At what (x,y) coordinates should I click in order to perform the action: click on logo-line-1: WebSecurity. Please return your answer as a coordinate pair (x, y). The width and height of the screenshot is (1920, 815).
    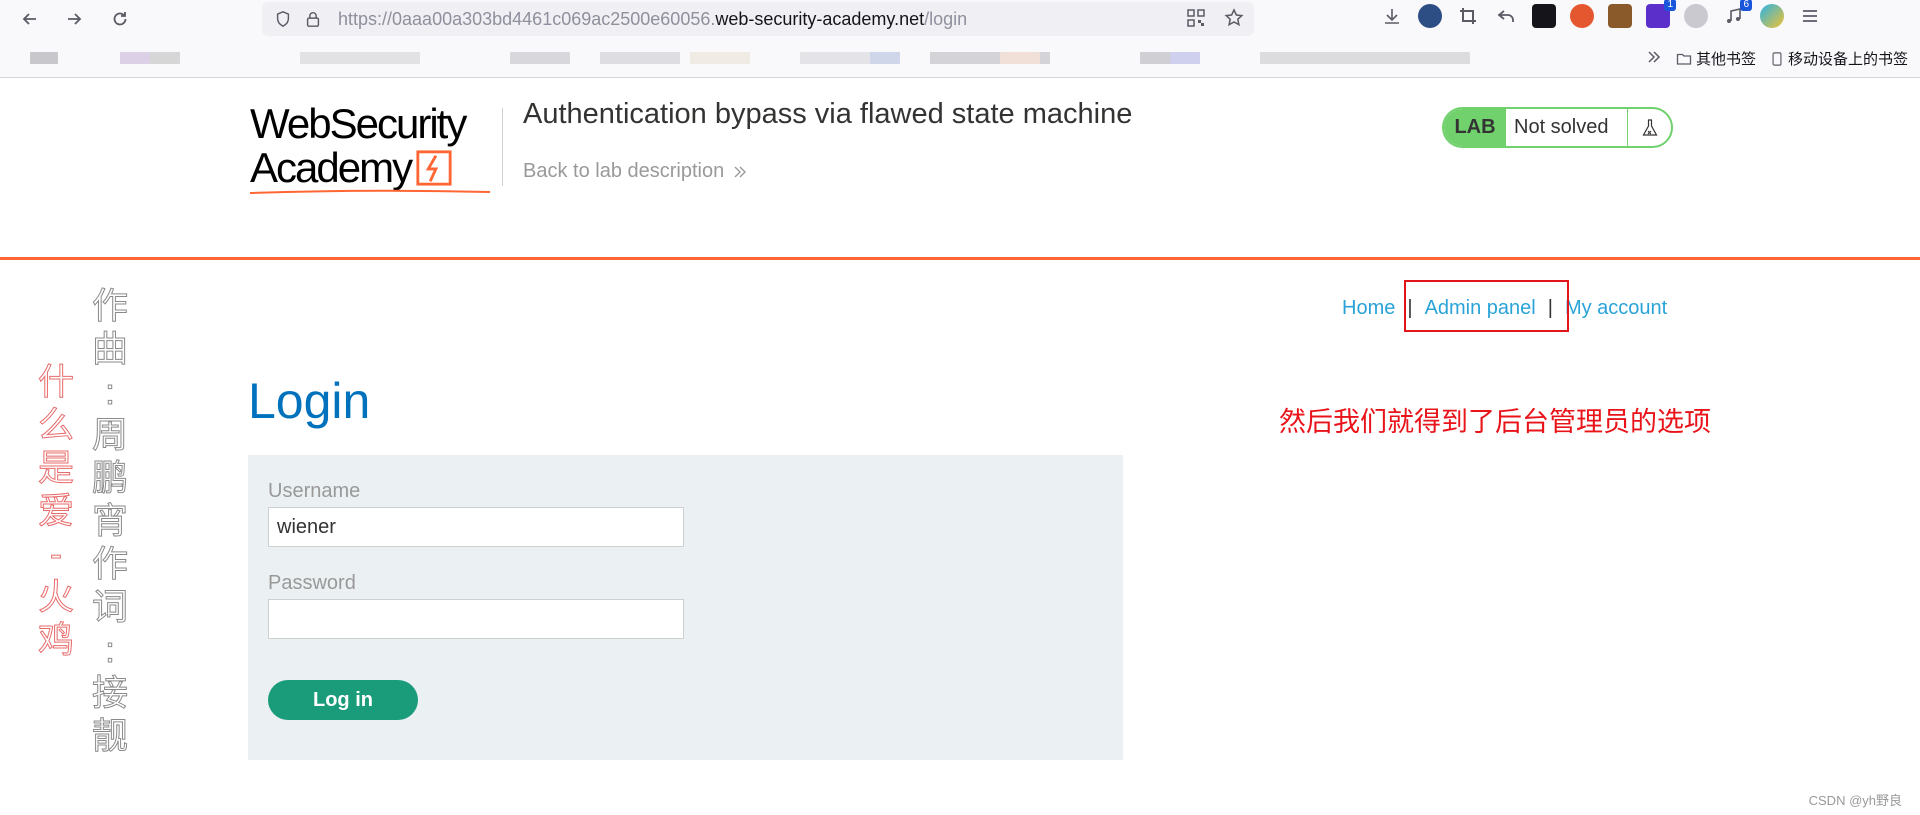
    Looking at the image, I should click on (358, 123).